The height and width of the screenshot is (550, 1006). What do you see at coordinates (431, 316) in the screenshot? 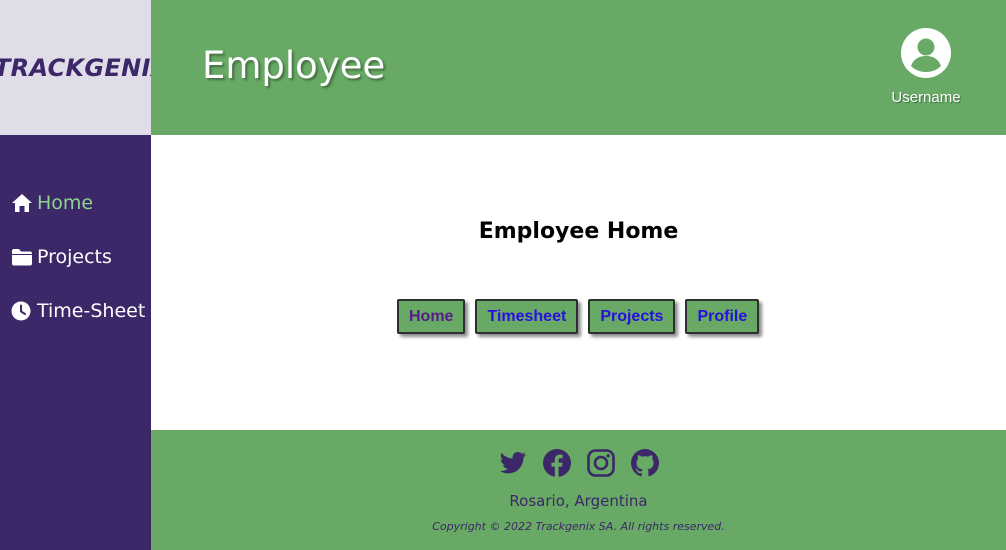
I see `home-button: Home` at bounding box center [431, 316].